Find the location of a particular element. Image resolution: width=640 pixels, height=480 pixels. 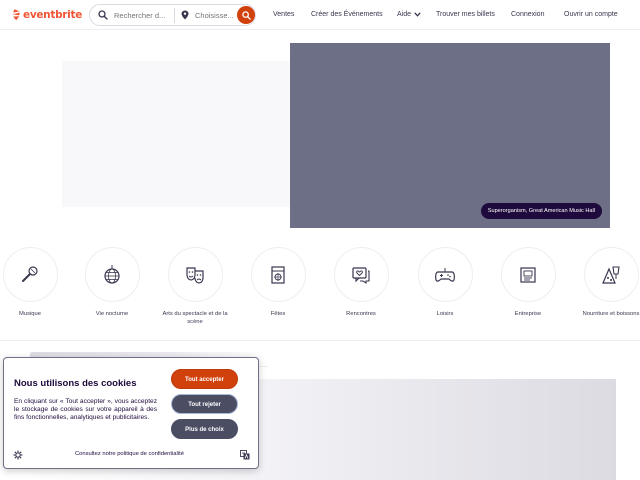

calendar-icon is located at coordinates (278, 274).